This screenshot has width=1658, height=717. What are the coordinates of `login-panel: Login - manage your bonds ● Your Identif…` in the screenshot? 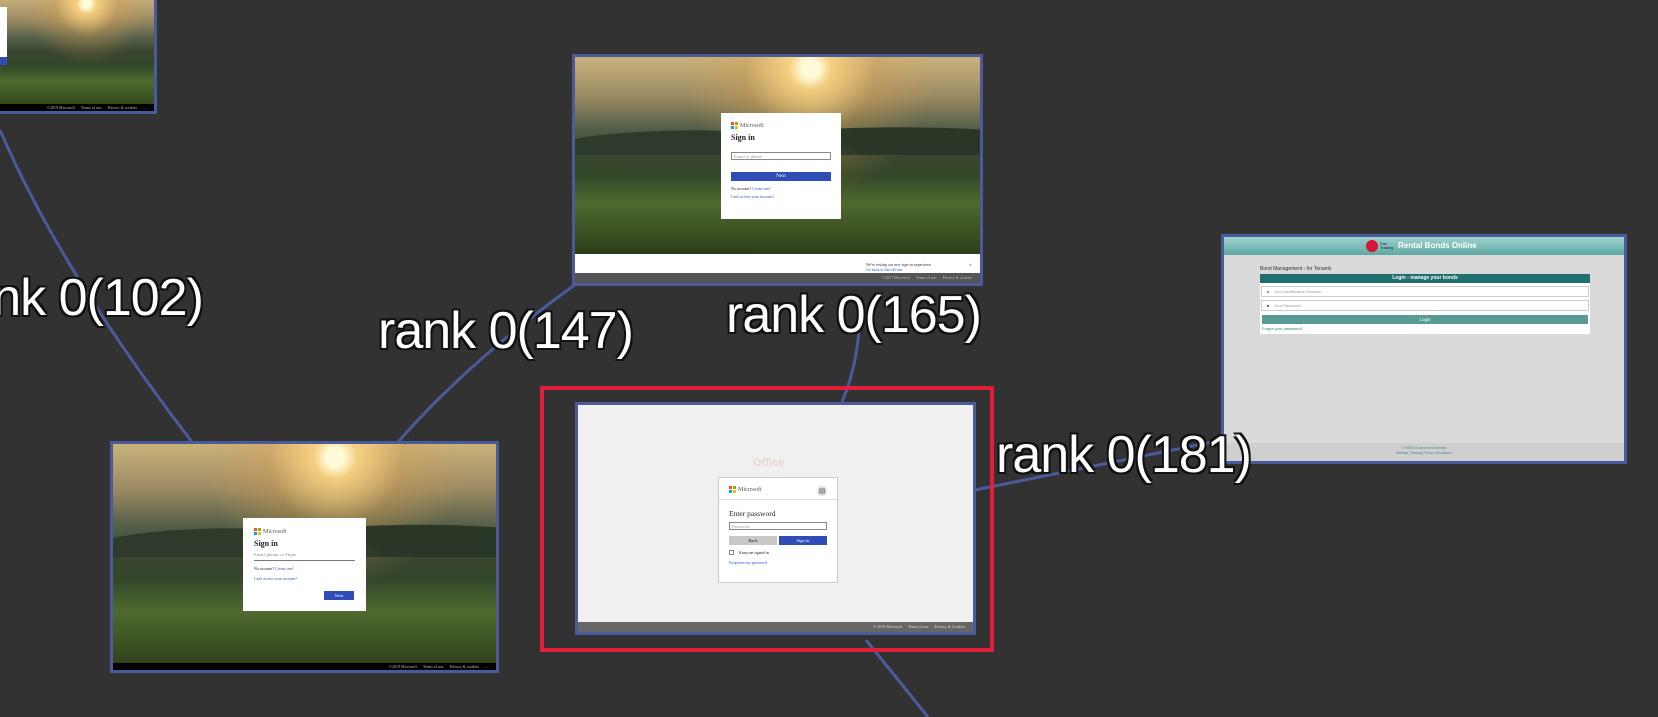 It's located at (1425, 304).